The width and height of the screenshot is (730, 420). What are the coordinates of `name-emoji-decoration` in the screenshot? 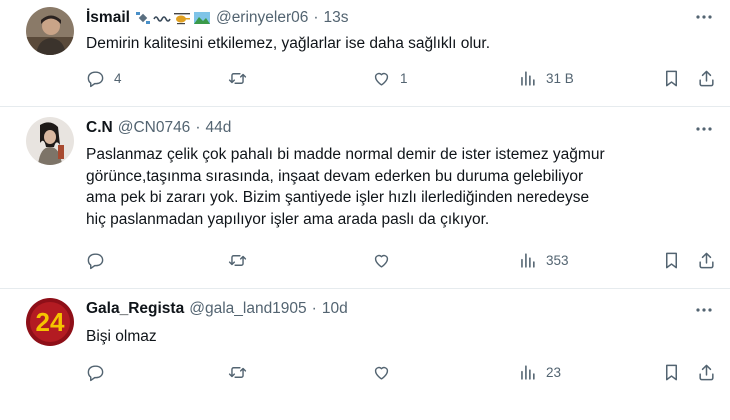 It's located at (173, 18).